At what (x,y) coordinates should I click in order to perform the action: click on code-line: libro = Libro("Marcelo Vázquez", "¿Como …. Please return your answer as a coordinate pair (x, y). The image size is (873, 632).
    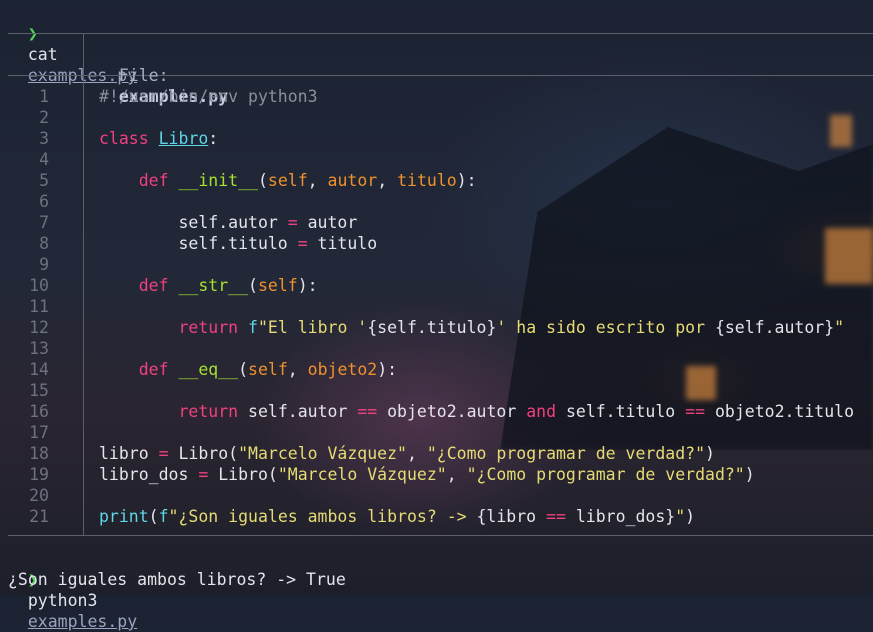
    Looking at the image, I should click on (407, 453).